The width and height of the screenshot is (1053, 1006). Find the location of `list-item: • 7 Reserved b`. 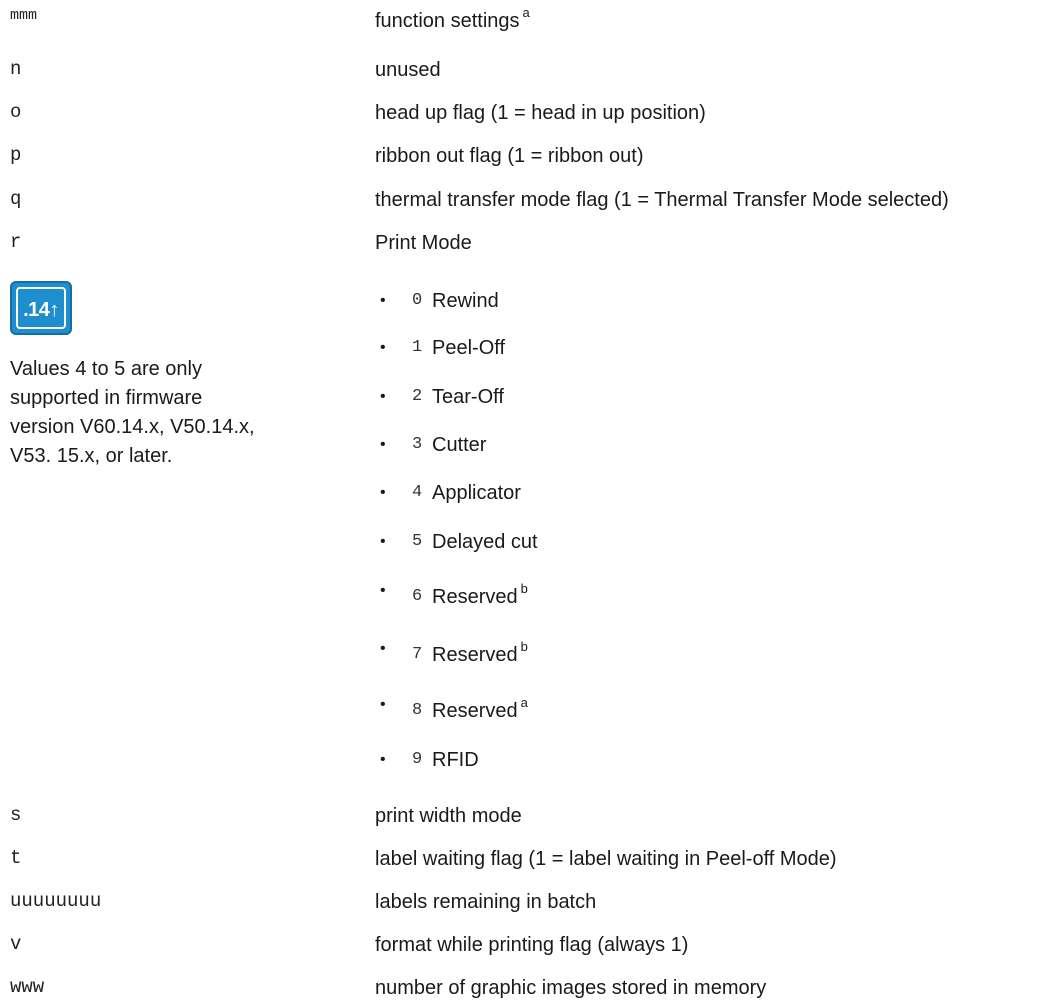

list-item: • 7 Reserved b is located at coordinates (526, 655).